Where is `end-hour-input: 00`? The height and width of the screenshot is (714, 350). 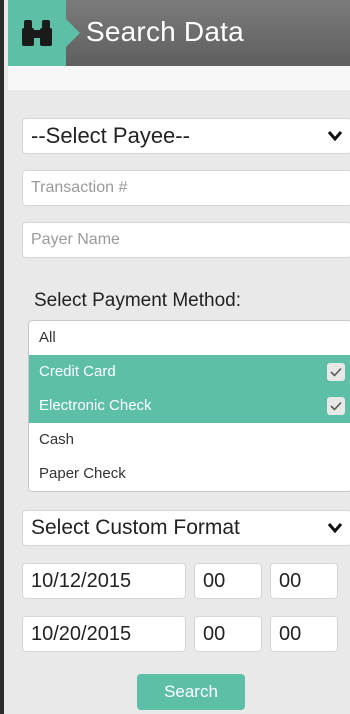 end-hour-input: 00 is located at coordinates (228, 634).